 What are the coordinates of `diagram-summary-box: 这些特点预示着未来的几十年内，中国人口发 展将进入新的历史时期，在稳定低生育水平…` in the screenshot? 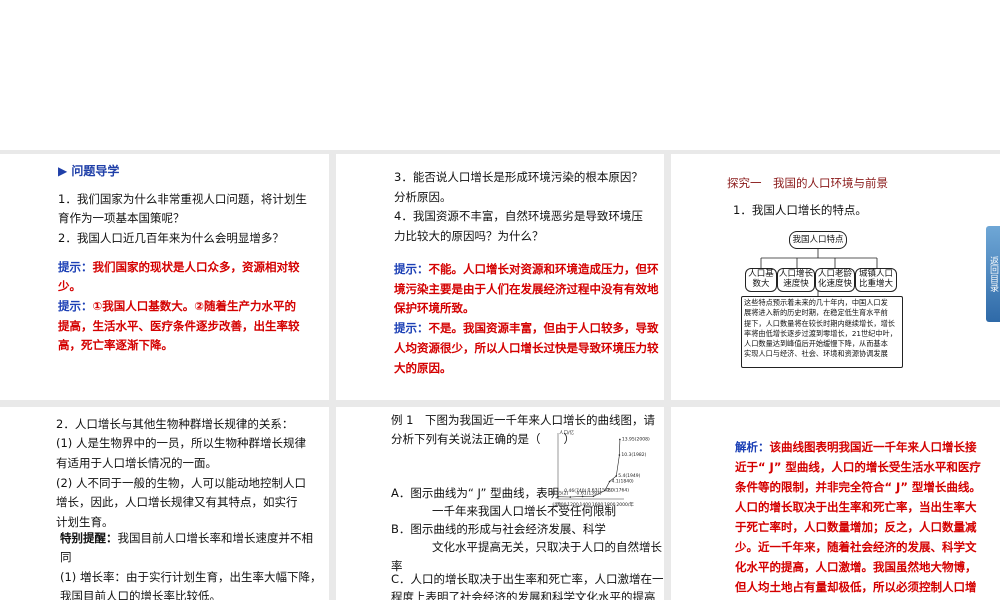 It's located at (822, 332).